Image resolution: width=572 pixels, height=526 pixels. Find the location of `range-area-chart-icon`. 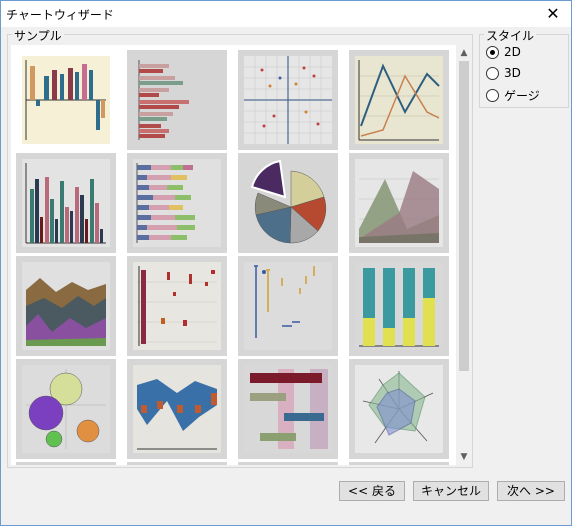

range-area-chart-icon is located at coordinates (177, 409).